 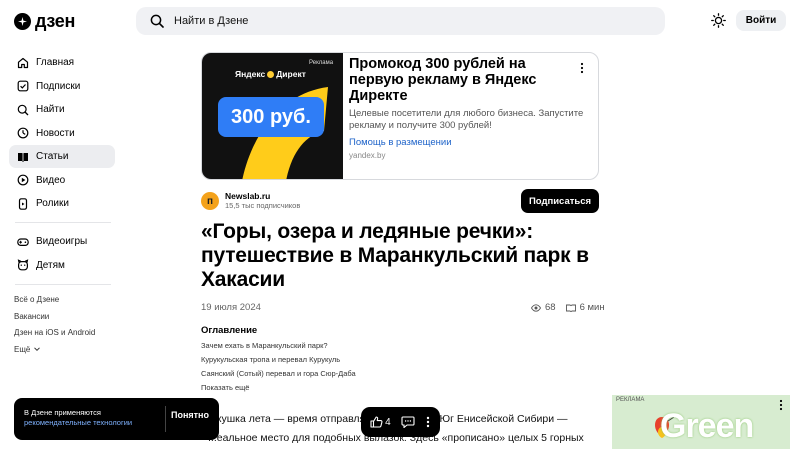 I want to click on channel-text: Newslab.ru 15,5 тыс подписчиков, so click(x=262, y=201).